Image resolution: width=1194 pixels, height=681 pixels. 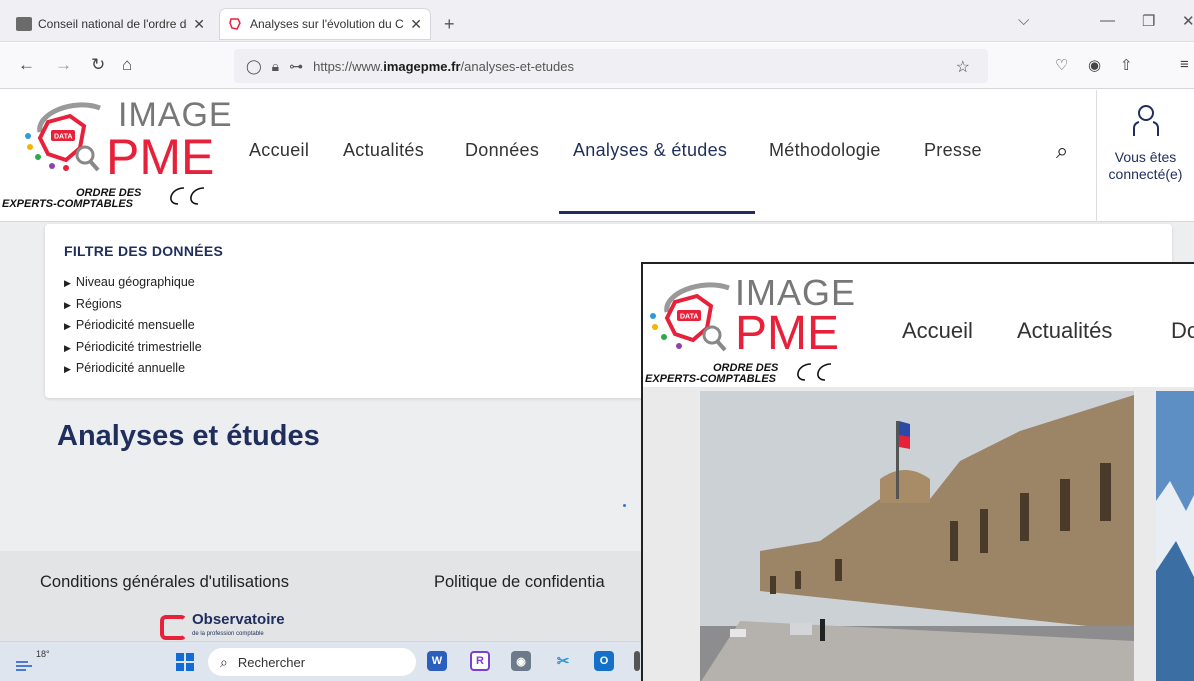 What do you see at coordinates (1064, 331) in the screenshot?
I see `overlay-nav-actualites: Actualités` at bounding box center [1064, 331].